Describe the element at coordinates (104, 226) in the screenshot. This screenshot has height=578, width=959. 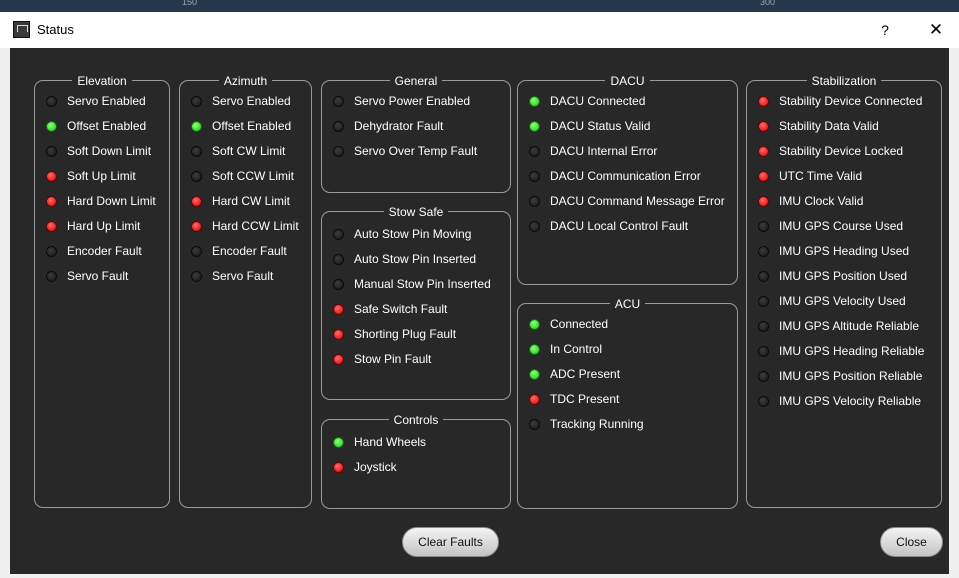
I see `status-label: Hard Up Limit` at that location.